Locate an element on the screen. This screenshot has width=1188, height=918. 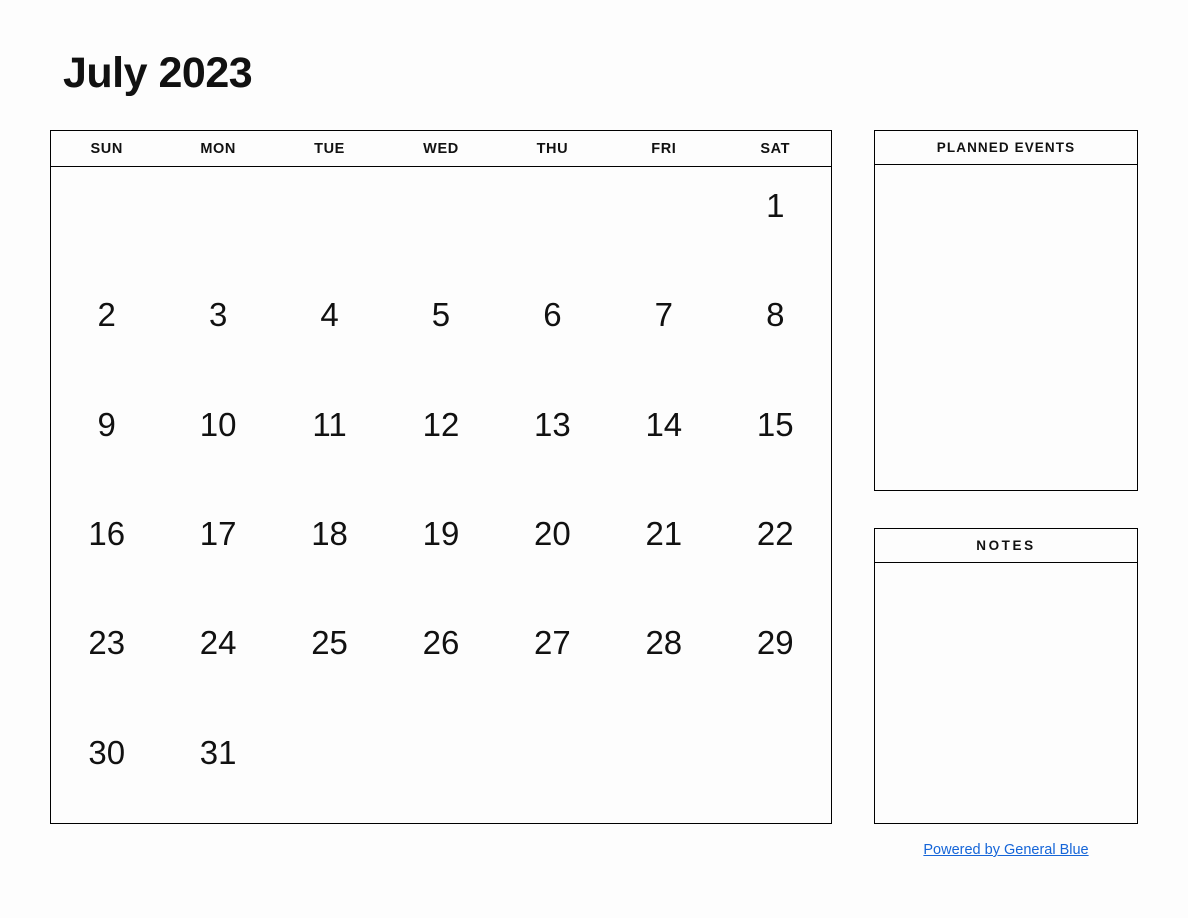
day-cell: 31 is located at coordinates (217, 768).